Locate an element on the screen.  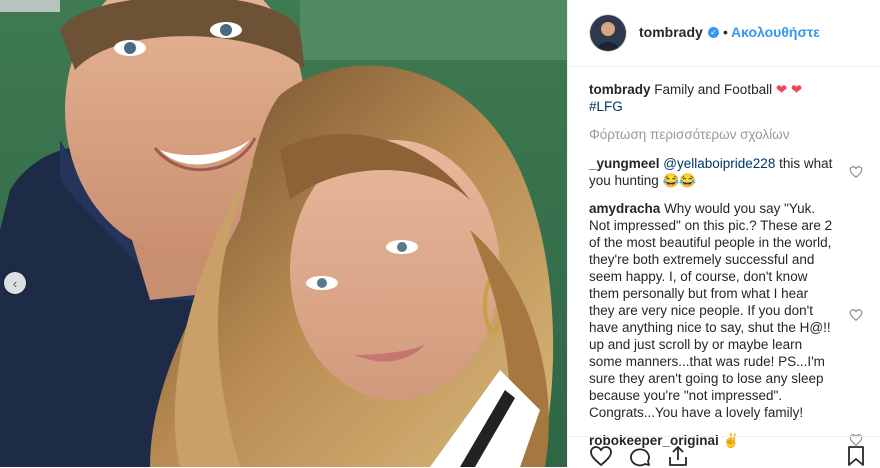
follow-button: Ακολουθήστε is located at coordinates (775, 32).